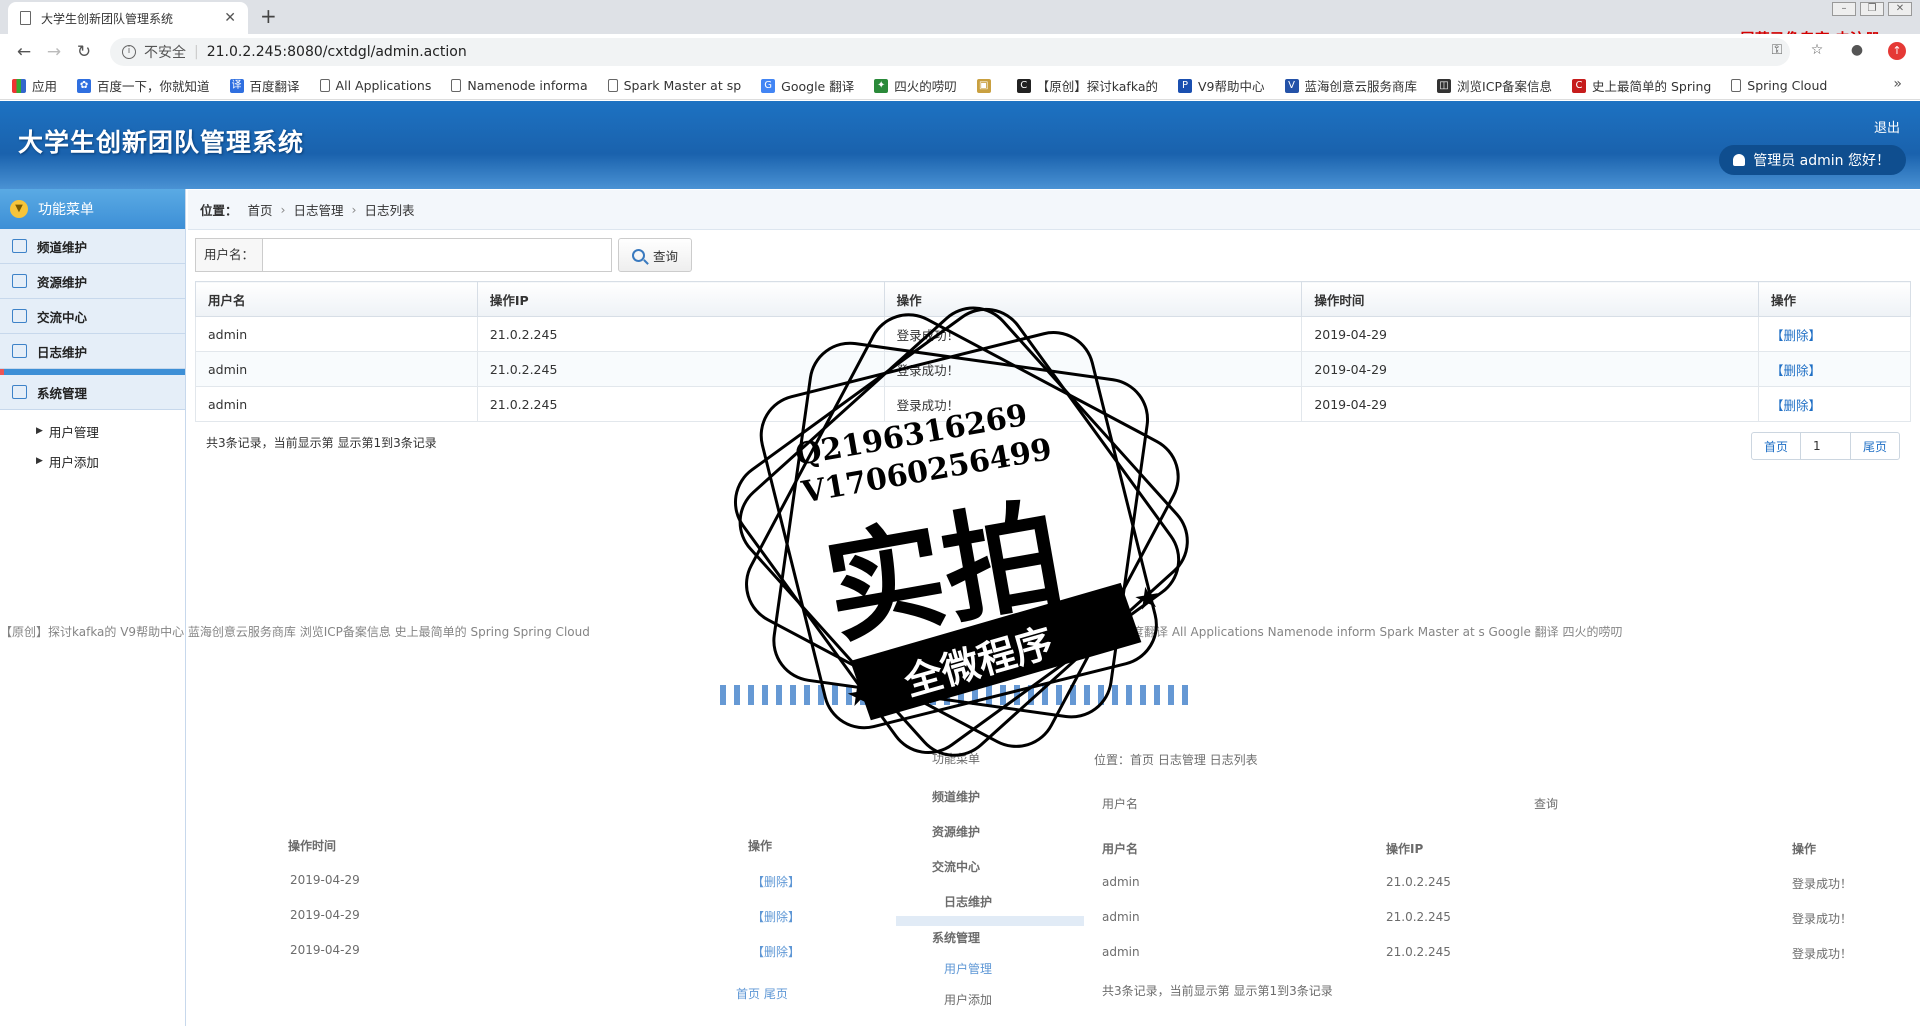 Image resolution: width=1920 pixels, height=1026 pixels. What do you see at coordinates (655, 255) in the screenshot?
I see `query-button: 查询` at bounding box center [655, 255].